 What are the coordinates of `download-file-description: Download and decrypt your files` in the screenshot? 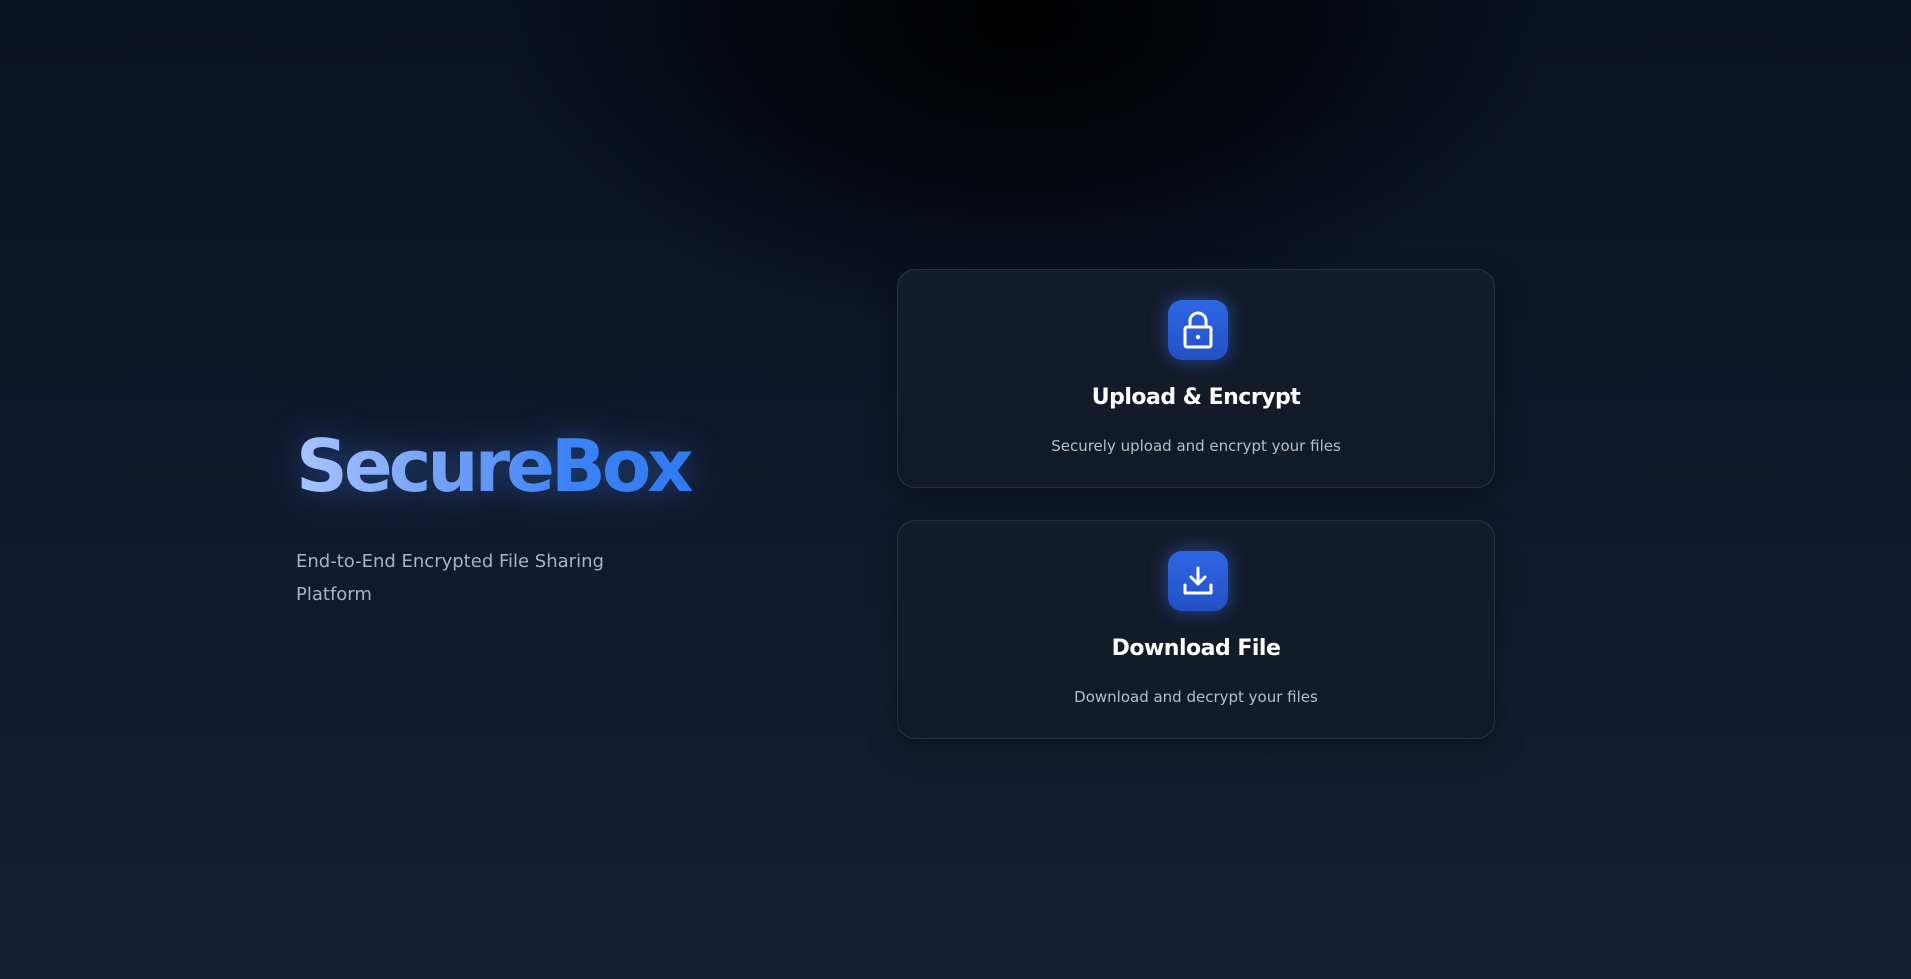 It's located at (1196, 697).